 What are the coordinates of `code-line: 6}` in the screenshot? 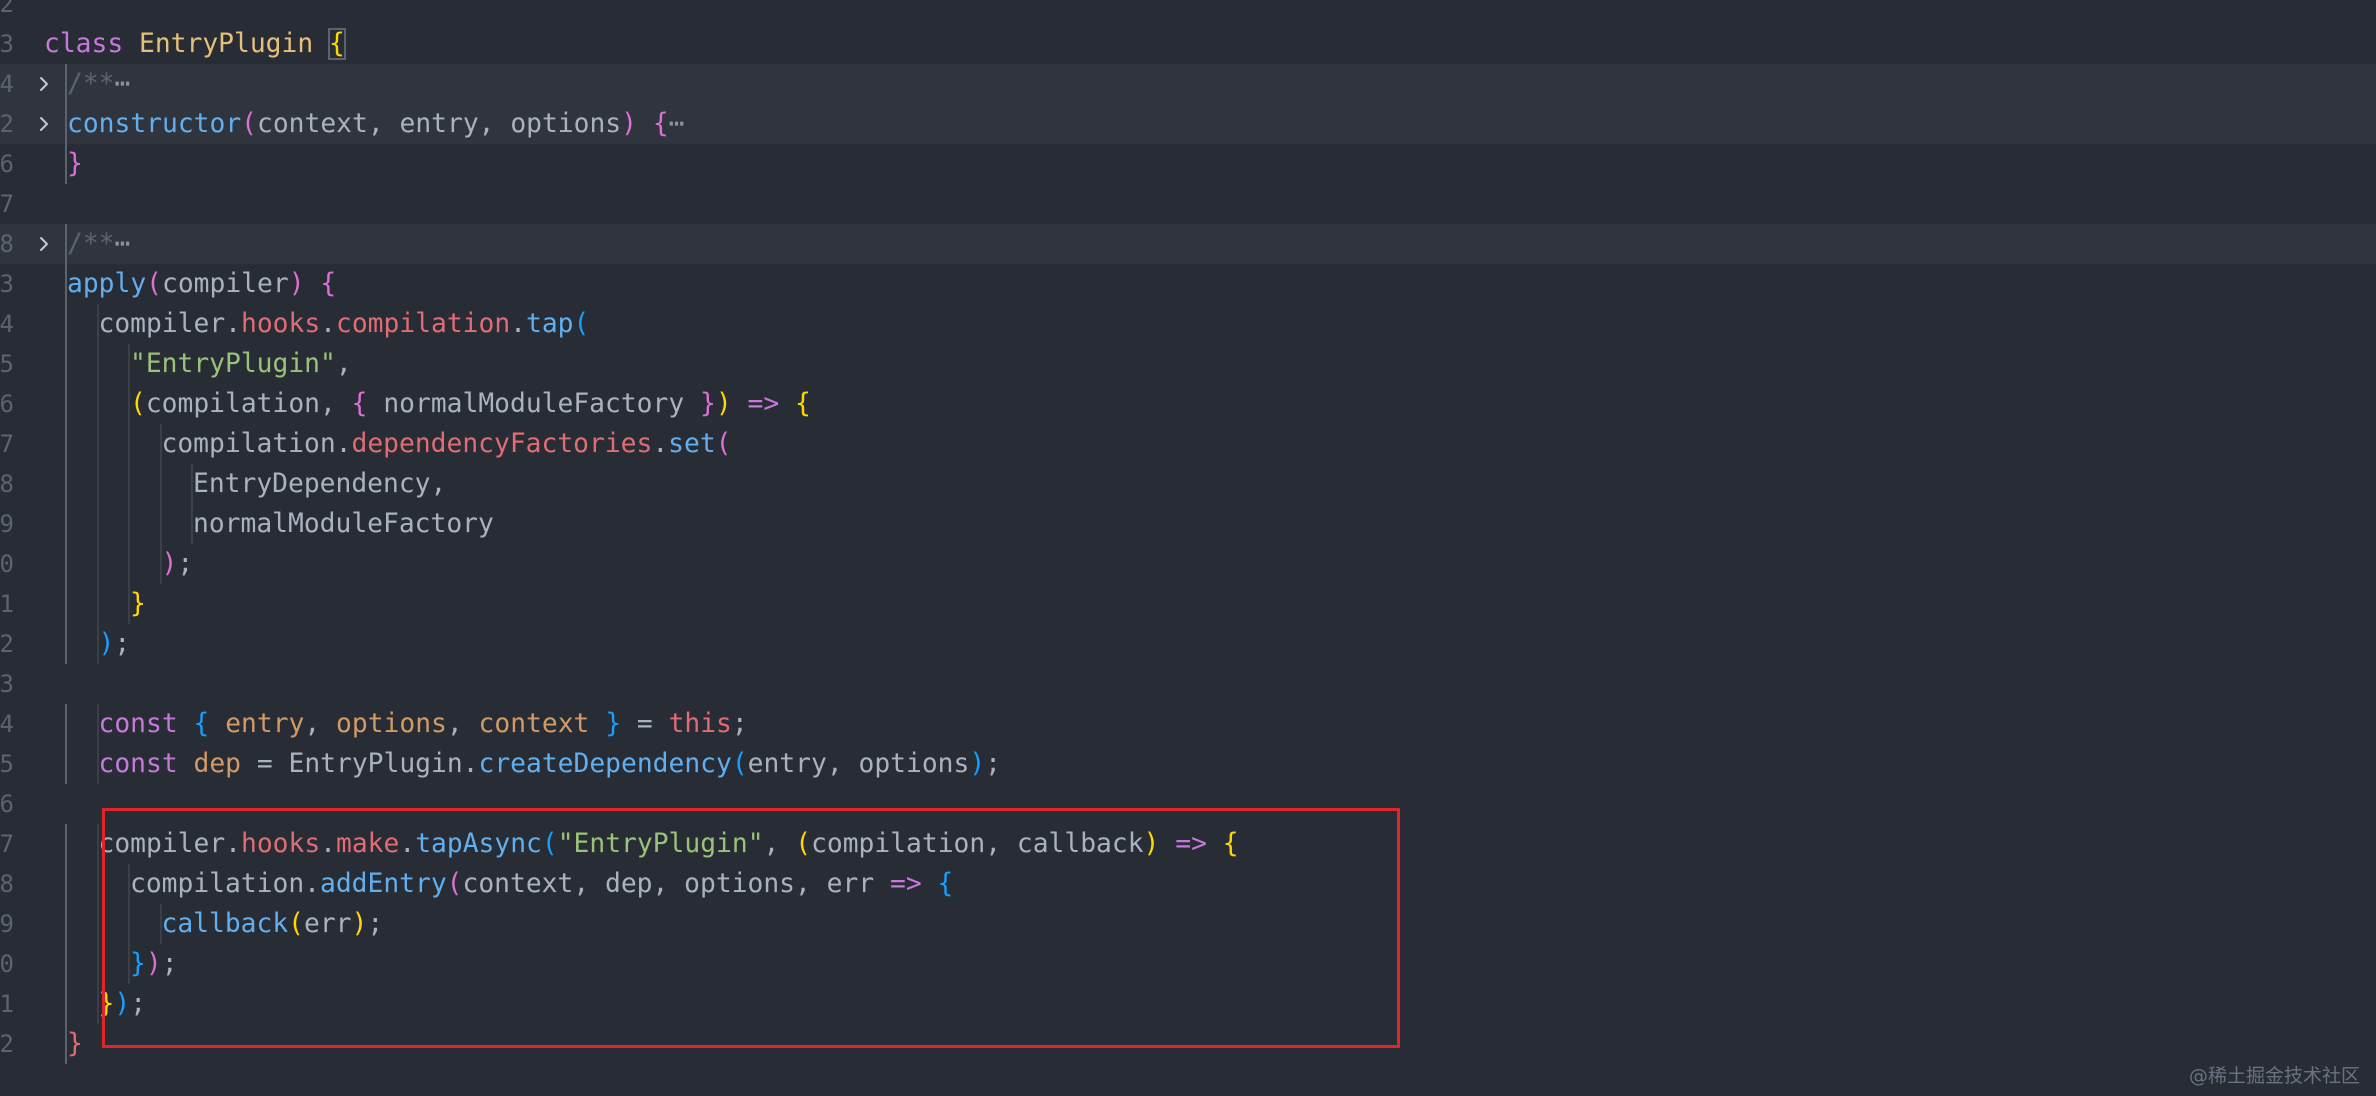 It's located at (1188, 164).